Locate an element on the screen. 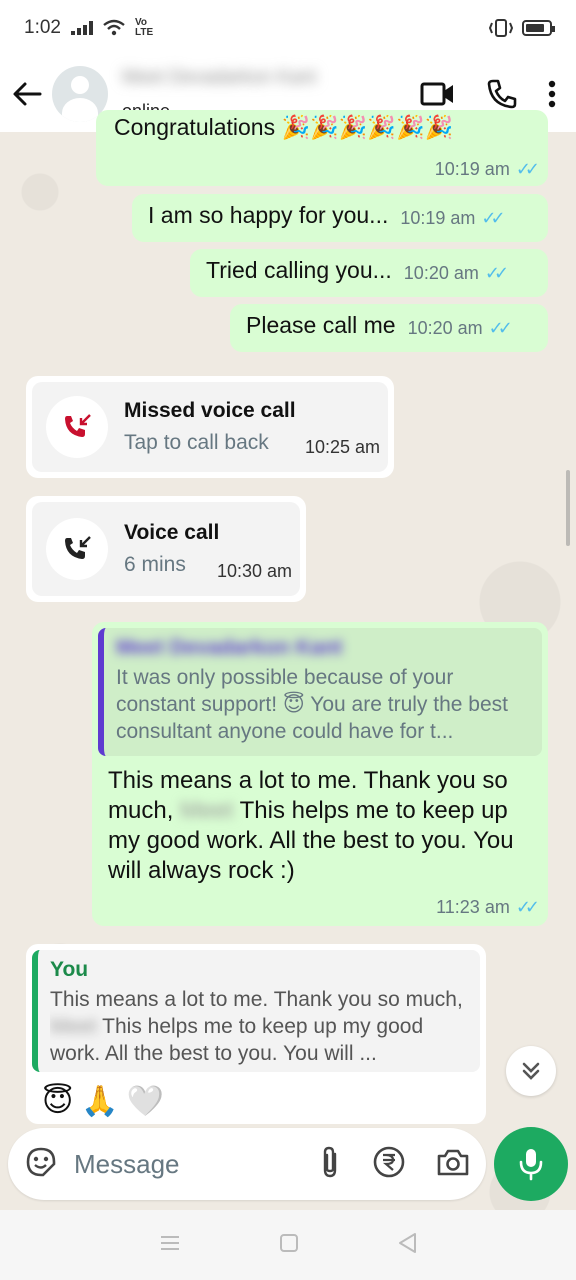 Image resolution: width=576 pixels, height=1280 pixels. home-button is located at coordinates (289, 1245).